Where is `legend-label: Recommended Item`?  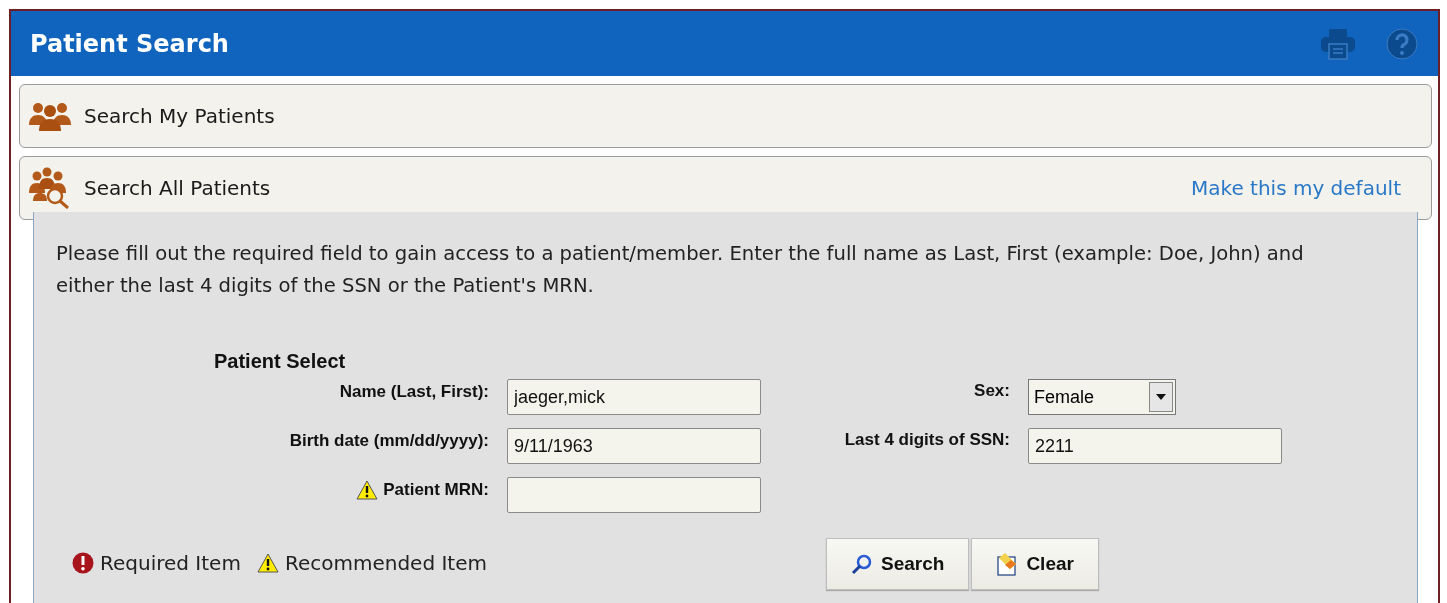
legend-label: Recommended Item is located at coordinates (385, 563).